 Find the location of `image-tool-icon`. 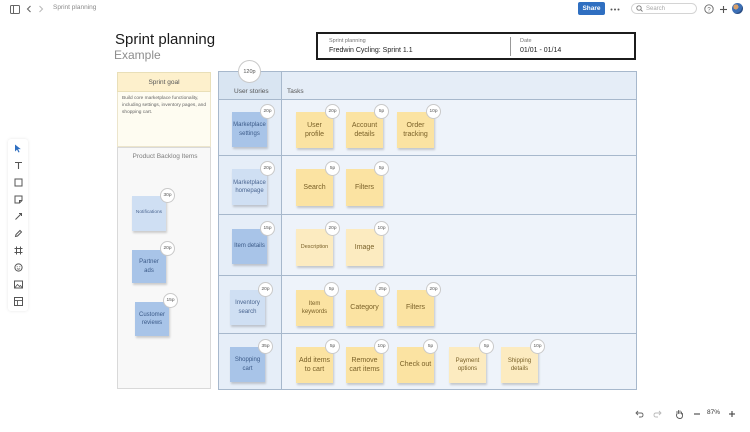

image-tool-icon is located at coordinates (18, 284).